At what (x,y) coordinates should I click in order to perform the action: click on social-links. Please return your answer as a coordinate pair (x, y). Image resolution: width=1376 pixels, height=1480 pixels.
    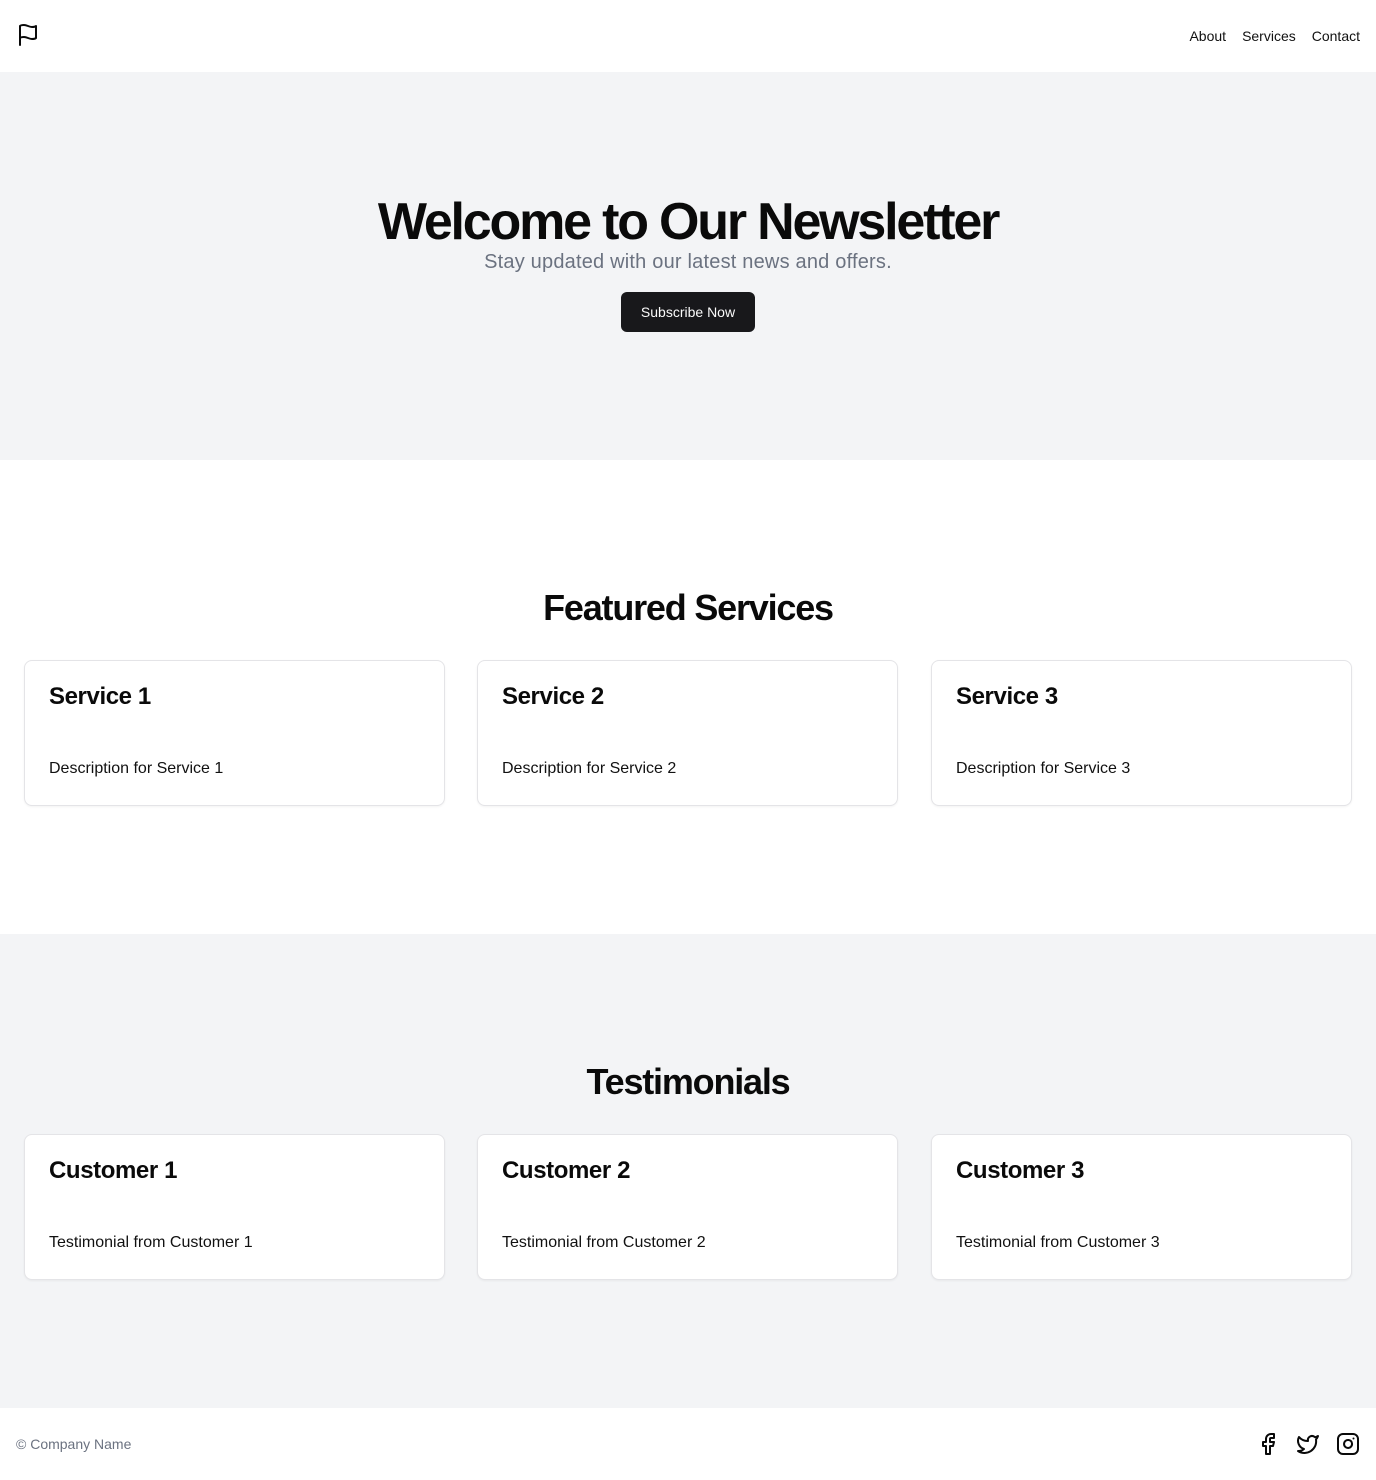
    Looking at the image, I should click on (1308, 1444).